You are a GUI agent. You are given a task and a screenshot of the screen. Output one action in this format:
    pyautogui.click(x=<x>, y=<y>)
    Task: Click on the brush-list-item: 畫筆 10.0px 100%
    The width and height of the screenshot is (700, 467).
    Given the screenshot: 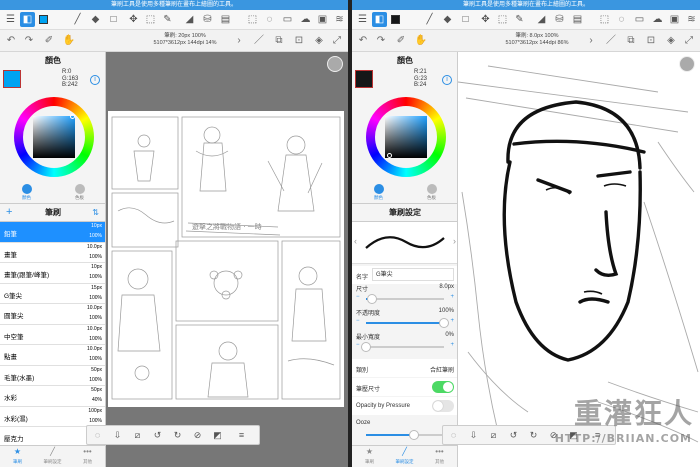 What is the action you would take?
    pyautogui.click(x=52, y=252)
    